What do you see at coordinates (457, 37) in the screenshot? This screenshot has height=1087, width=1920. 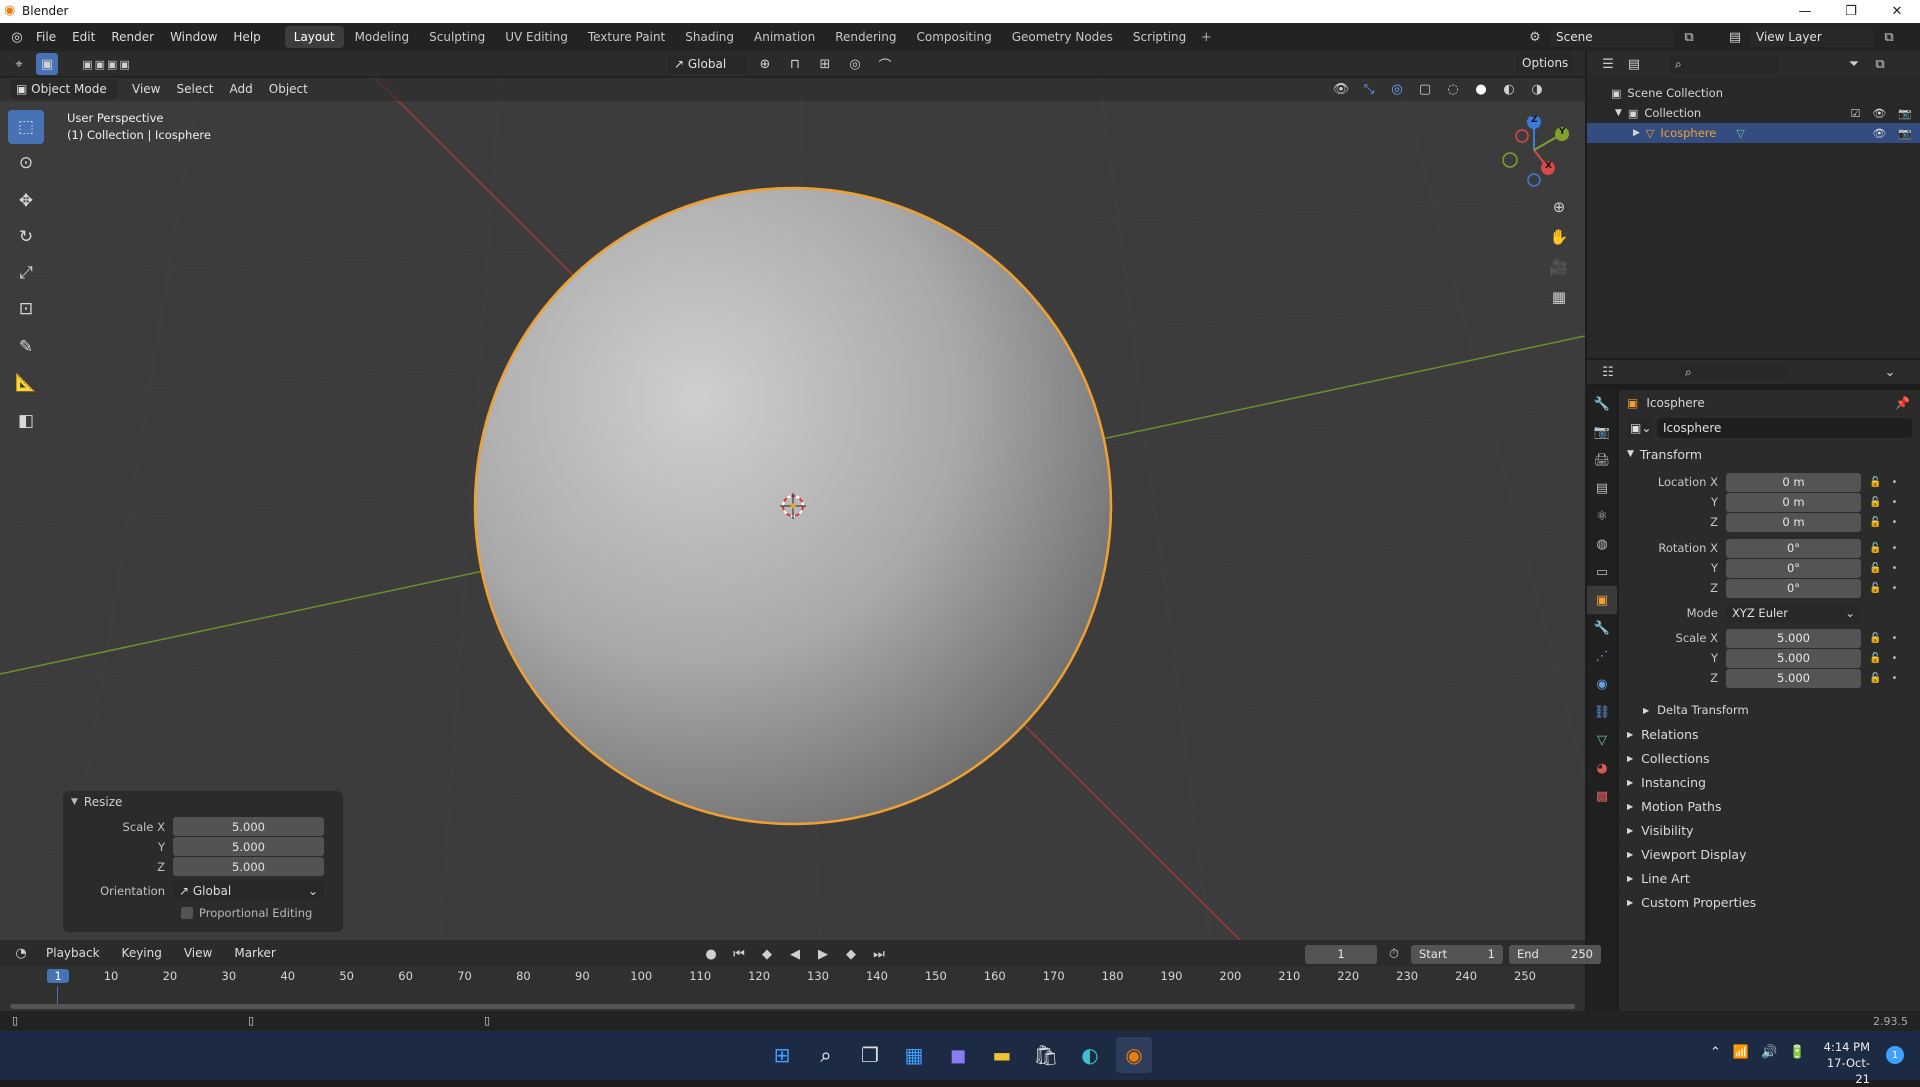 I see `tab-sculpting: Sculpting` at bounding box center [457, 37].